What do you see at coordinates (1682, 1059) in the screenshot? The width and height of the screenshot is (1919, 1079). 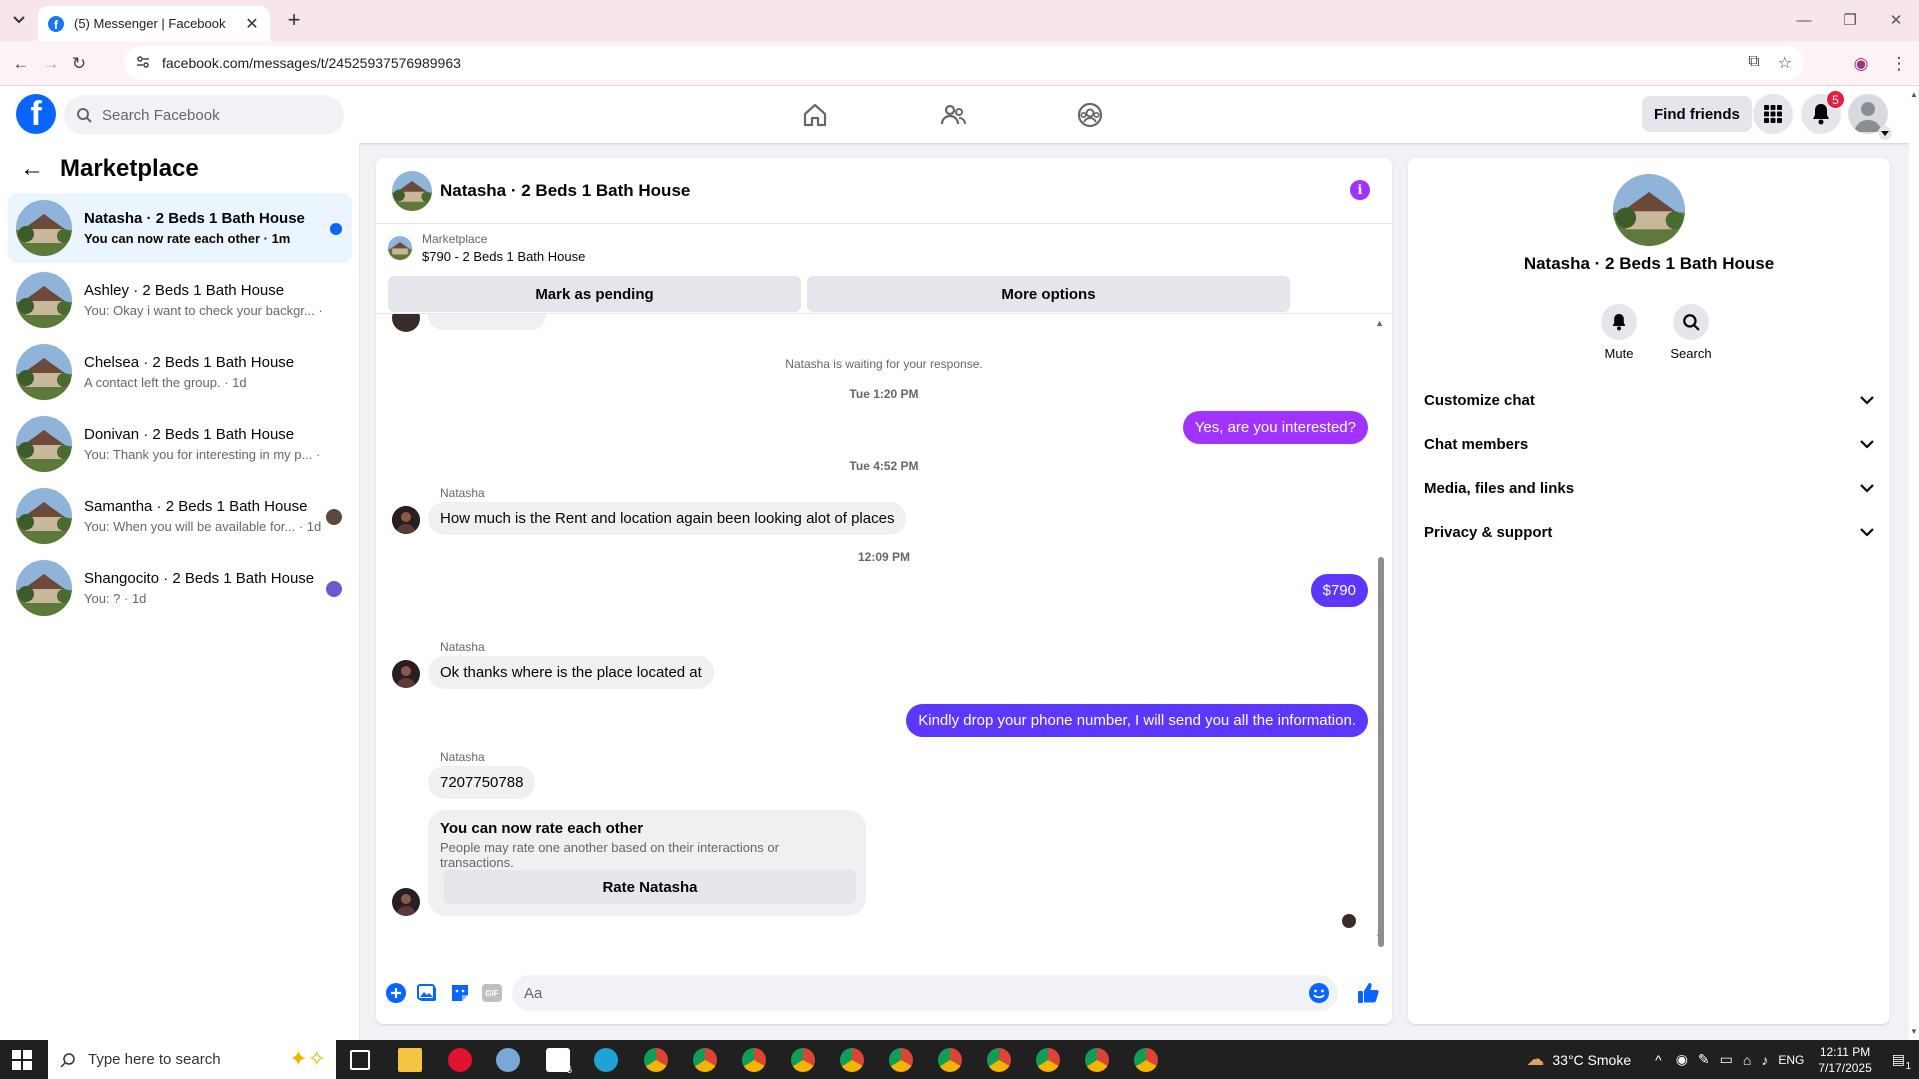 I see `tray-app-icon: ◉` at bounding box center [1682, 1059].